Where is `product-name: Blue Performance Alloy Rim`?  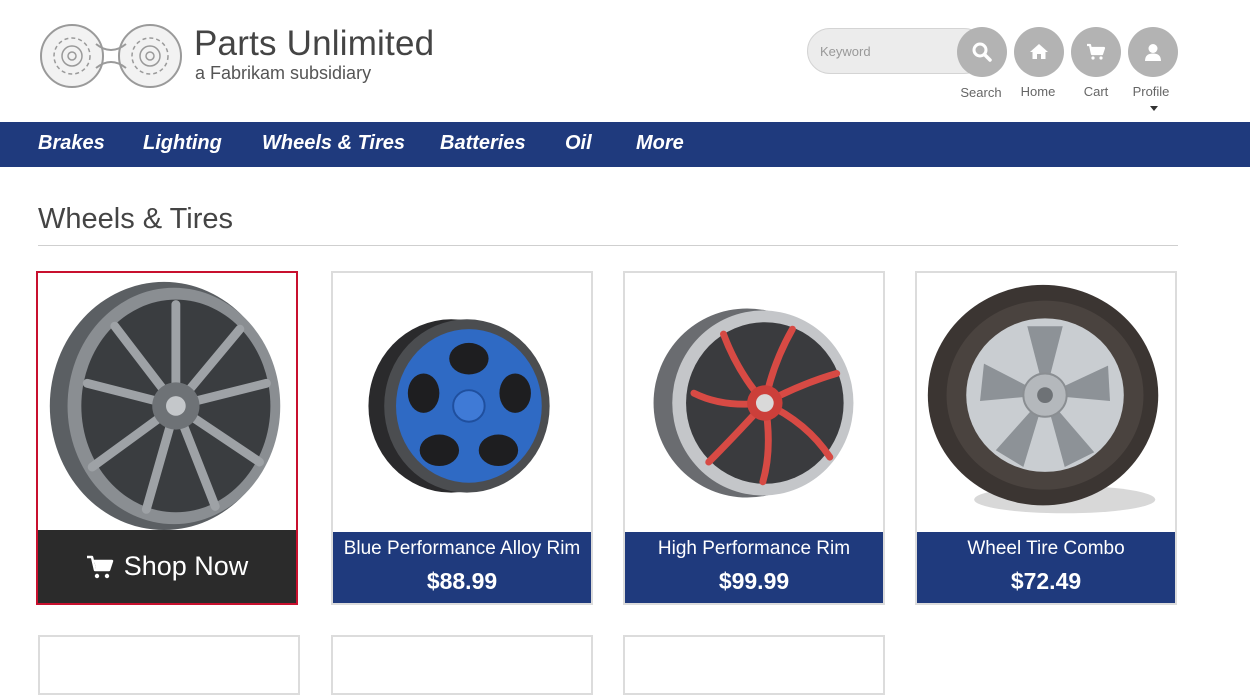 product-name: Blue Performance Alloy Rim is located at coordinates (462, 549).